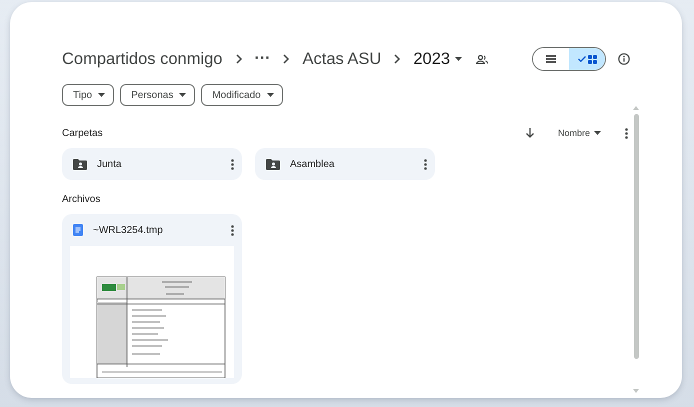  What do you see at coordinates (78, 230) in the screenshot?
I see `document-icon` at bounding box center [78, 230].